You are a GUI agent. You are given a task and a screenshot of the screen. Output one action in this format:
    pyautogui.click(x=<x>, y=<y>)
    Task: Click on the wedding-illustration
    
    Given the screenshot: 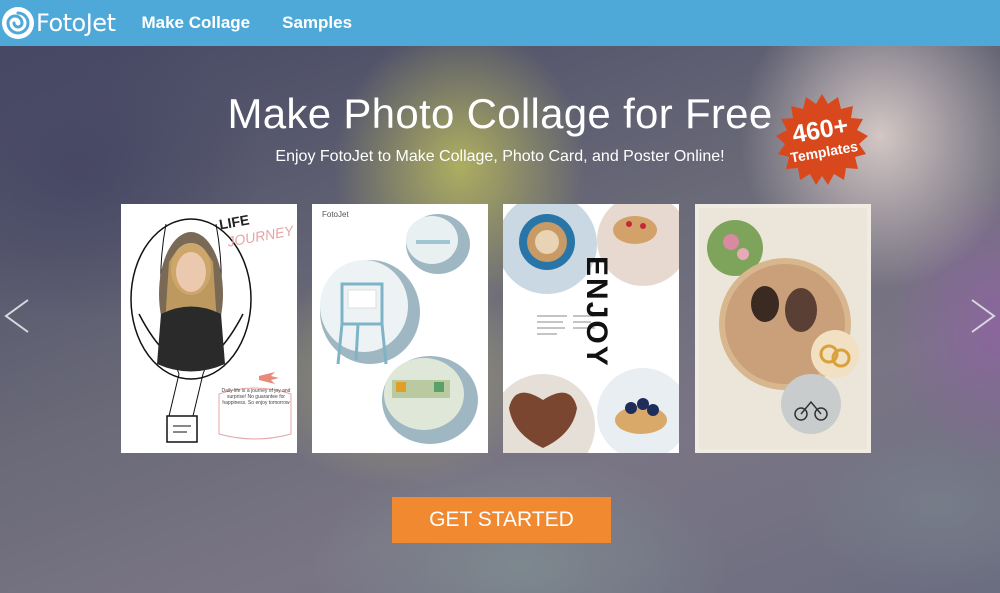 What is the action you would take?
    pyautogui.click(x=783, y=328)
    